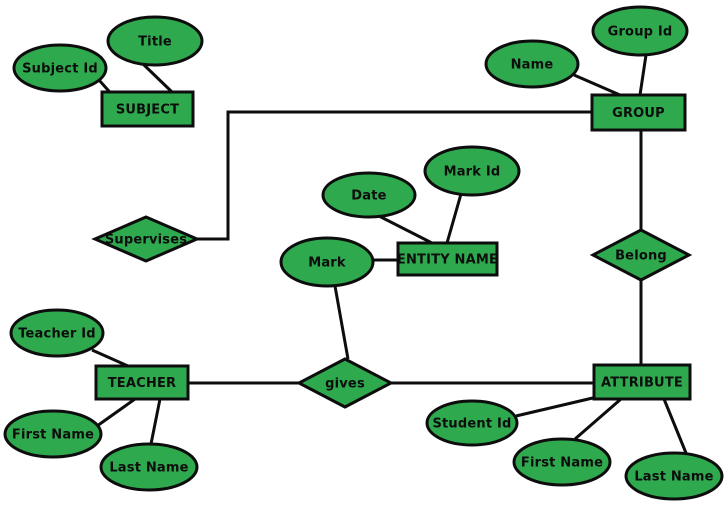 The image size is (728, 511). Describe the element at coordinates (472, 171) in the screenshot. I see `attribute-mark_id: Mark Id` at that location.